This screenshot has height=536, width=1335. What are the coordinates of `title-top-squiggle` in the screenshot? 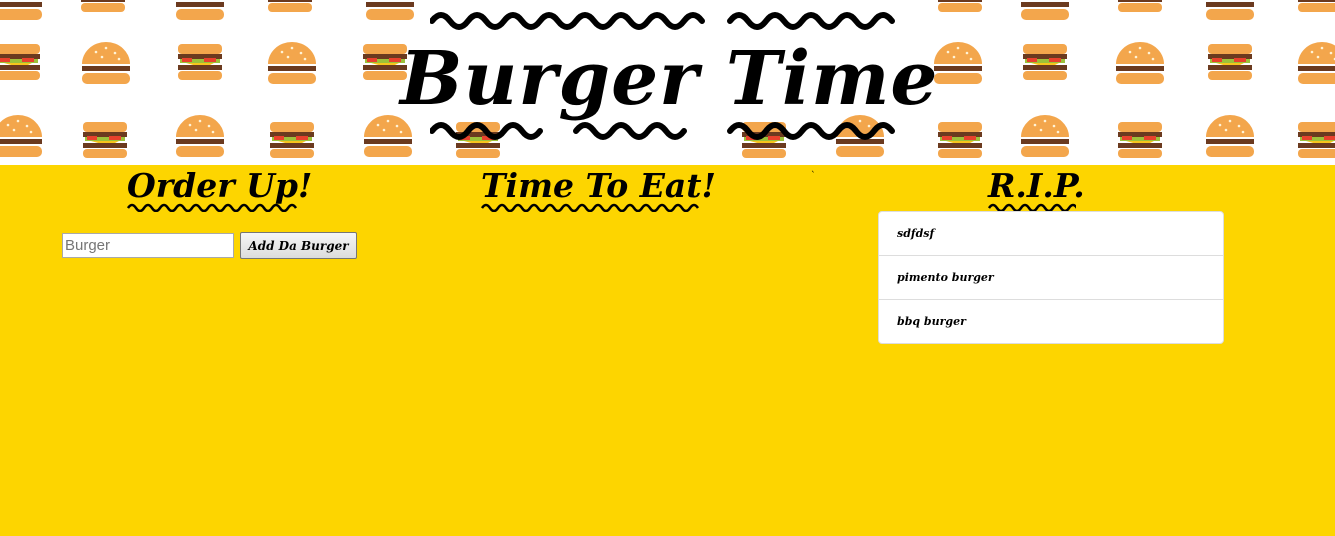 It's located at (662, 21).